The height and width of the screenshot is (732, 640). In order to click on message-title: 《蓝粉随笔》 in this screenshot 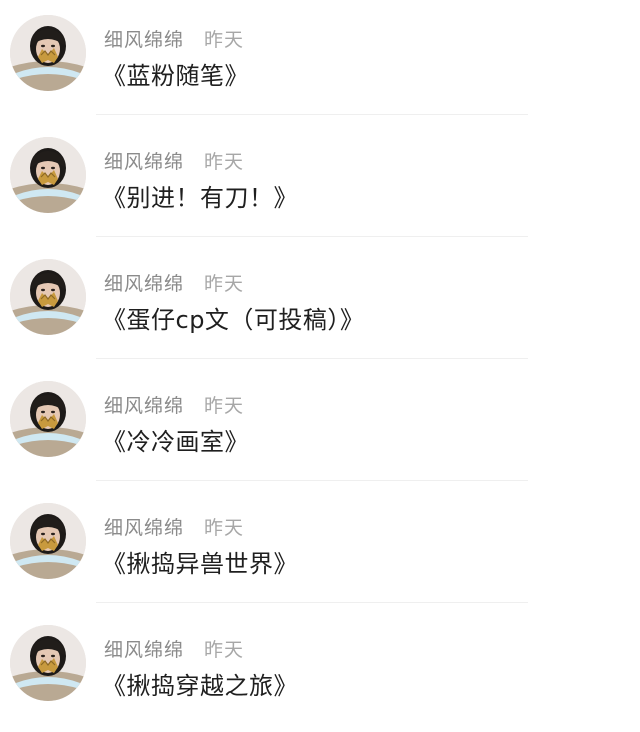, I will do `click(175, 73)`.